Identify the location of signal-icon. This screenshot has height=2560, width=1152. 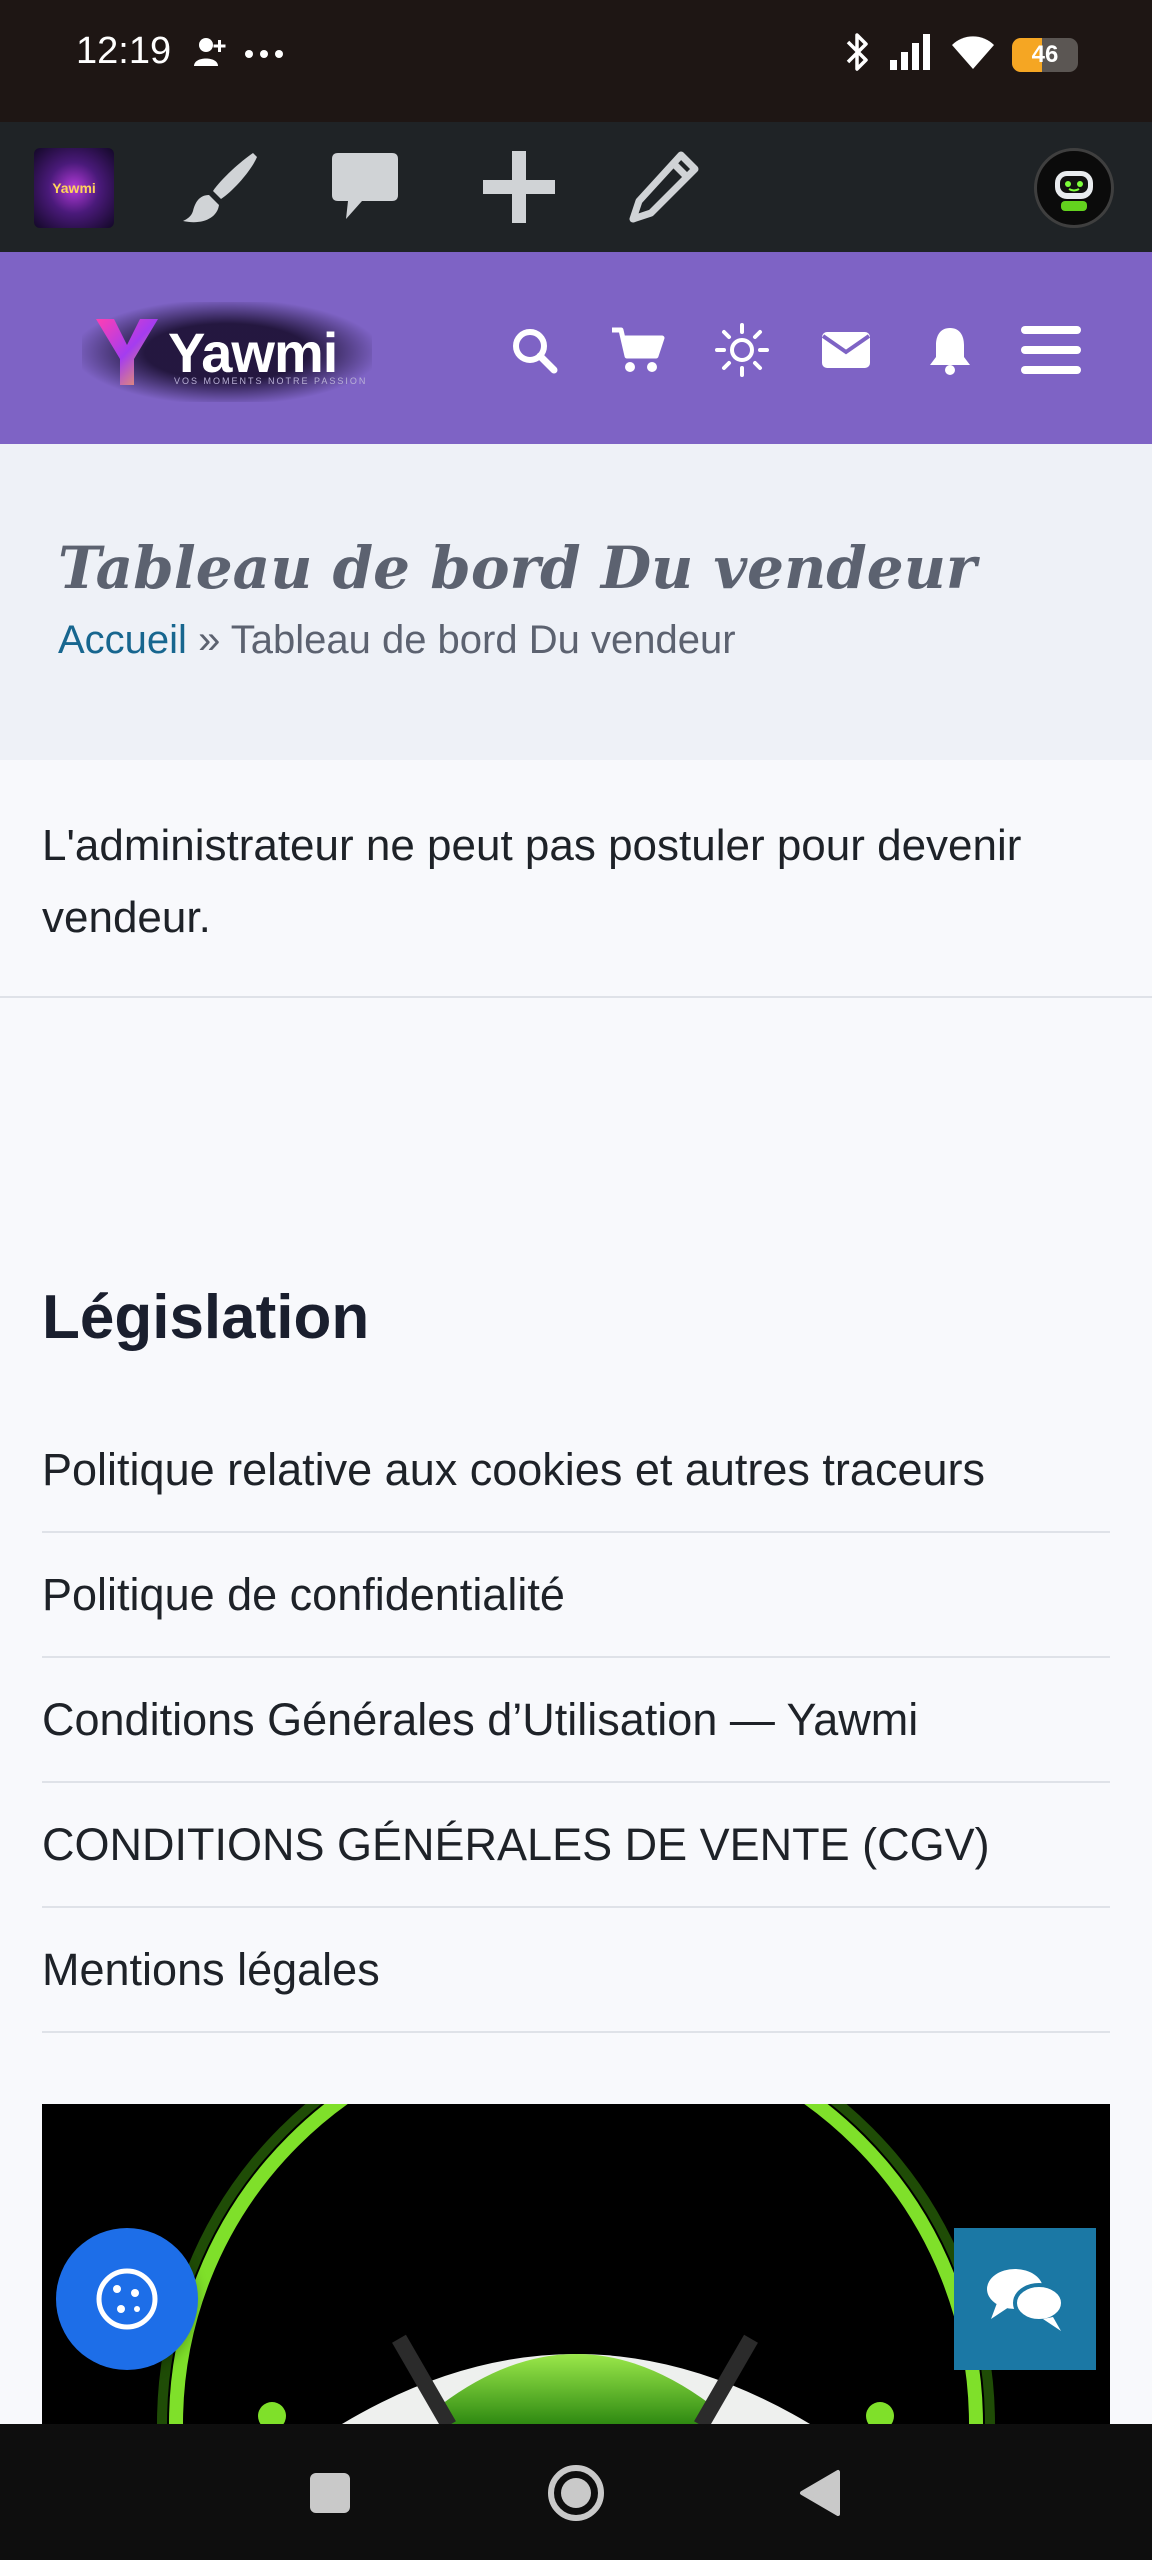
(911, 54).